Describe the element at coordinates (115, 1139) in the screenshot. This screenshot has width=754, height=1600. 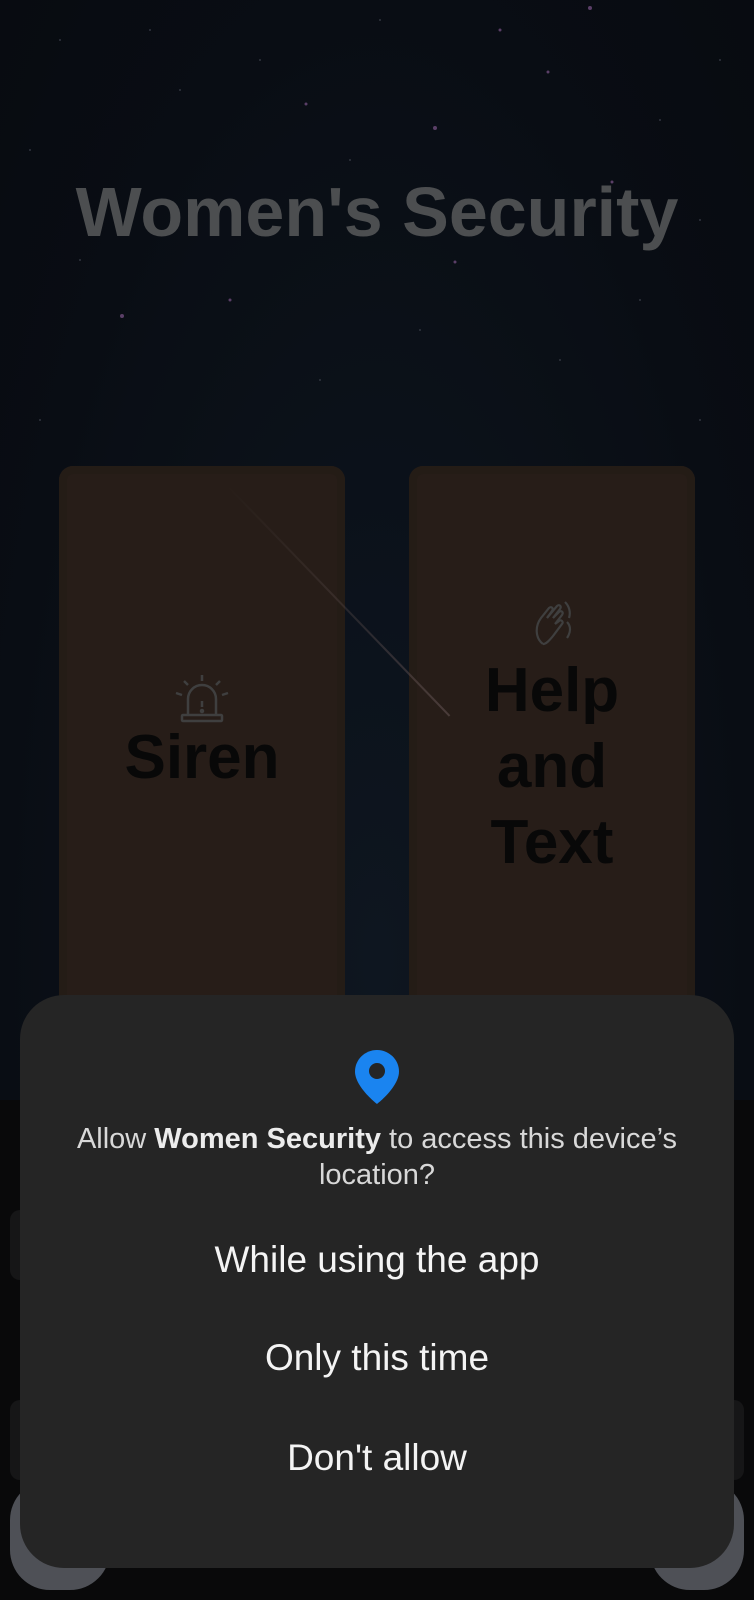
I see `prompt-prefix: Allow` at that location.